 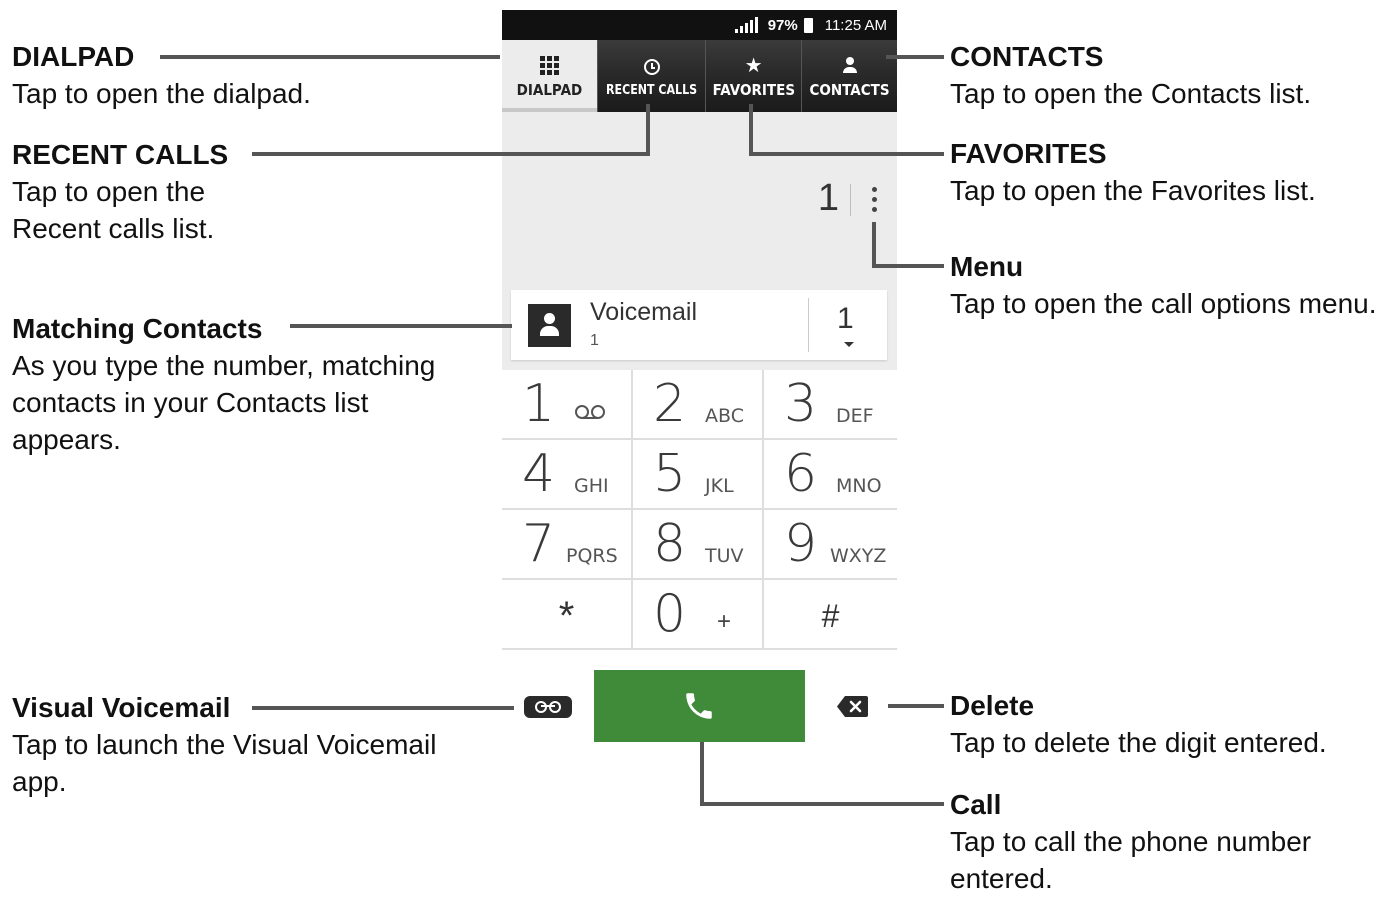 I want to click on key-digit: #, so click(x=830, y=616).